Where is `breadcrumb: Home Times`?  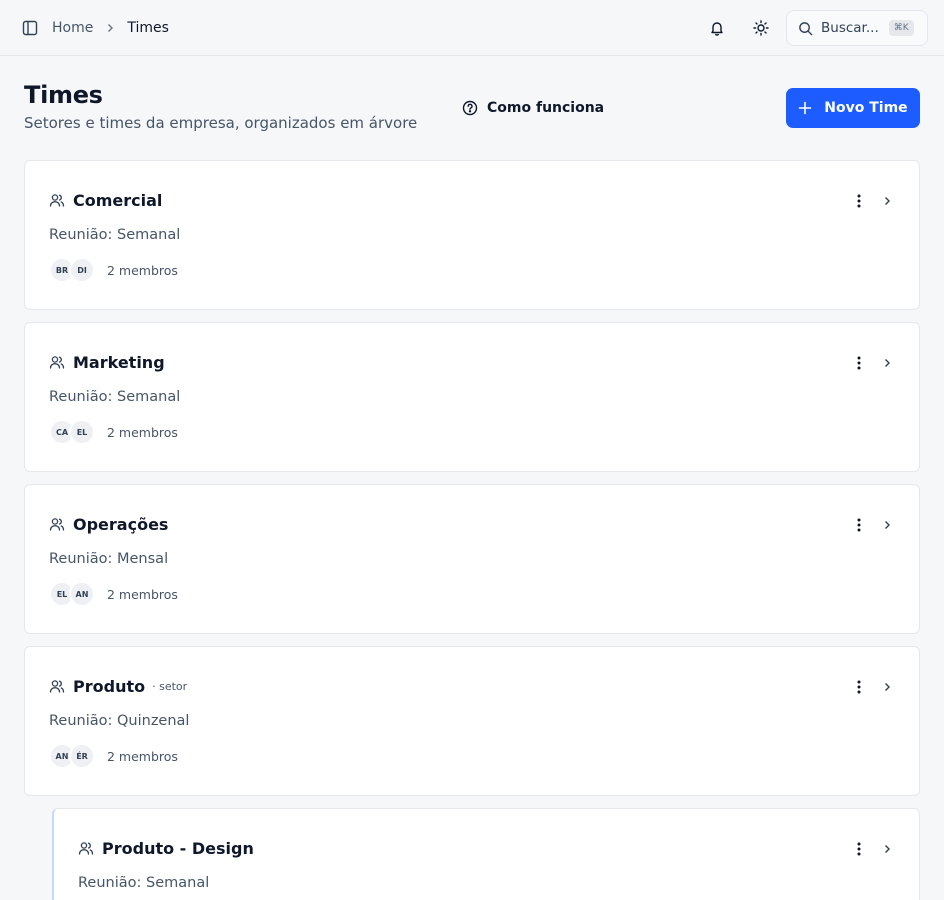
breadcrumb: Home Times is located at coordinates (110, 28).